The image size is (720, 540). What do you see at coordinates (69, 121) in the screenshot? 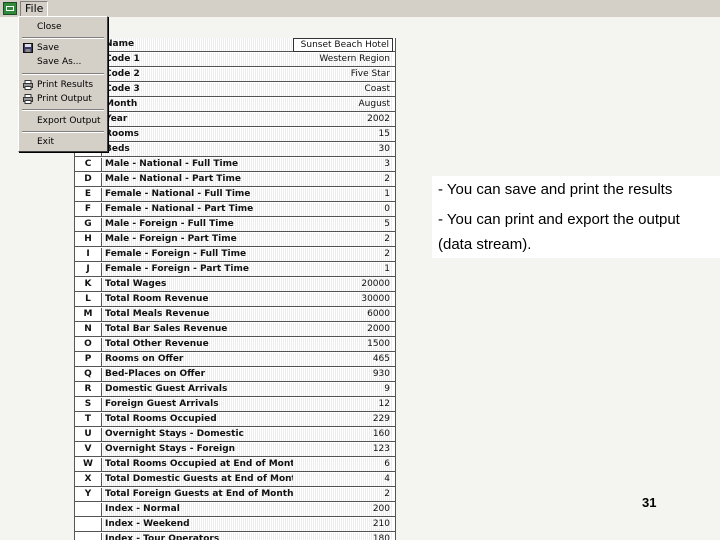
I see `menu-item-label: Export Output` at bounding box center [69, 121].